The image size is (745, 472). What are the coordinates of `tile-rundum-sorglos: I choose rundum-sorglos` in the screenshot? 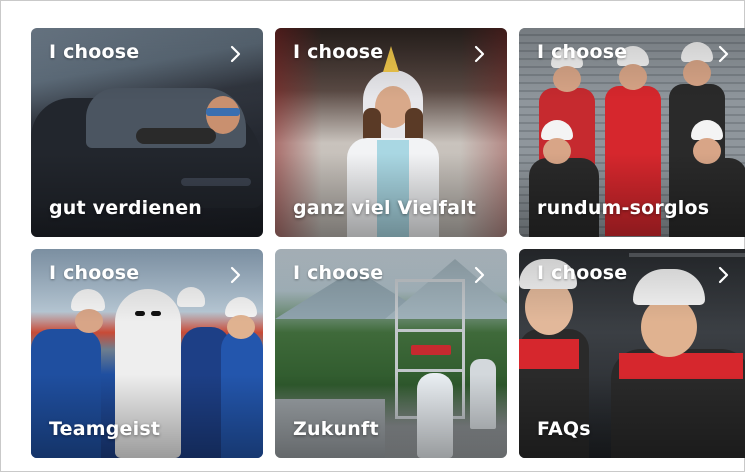 It's located at (632, 132).